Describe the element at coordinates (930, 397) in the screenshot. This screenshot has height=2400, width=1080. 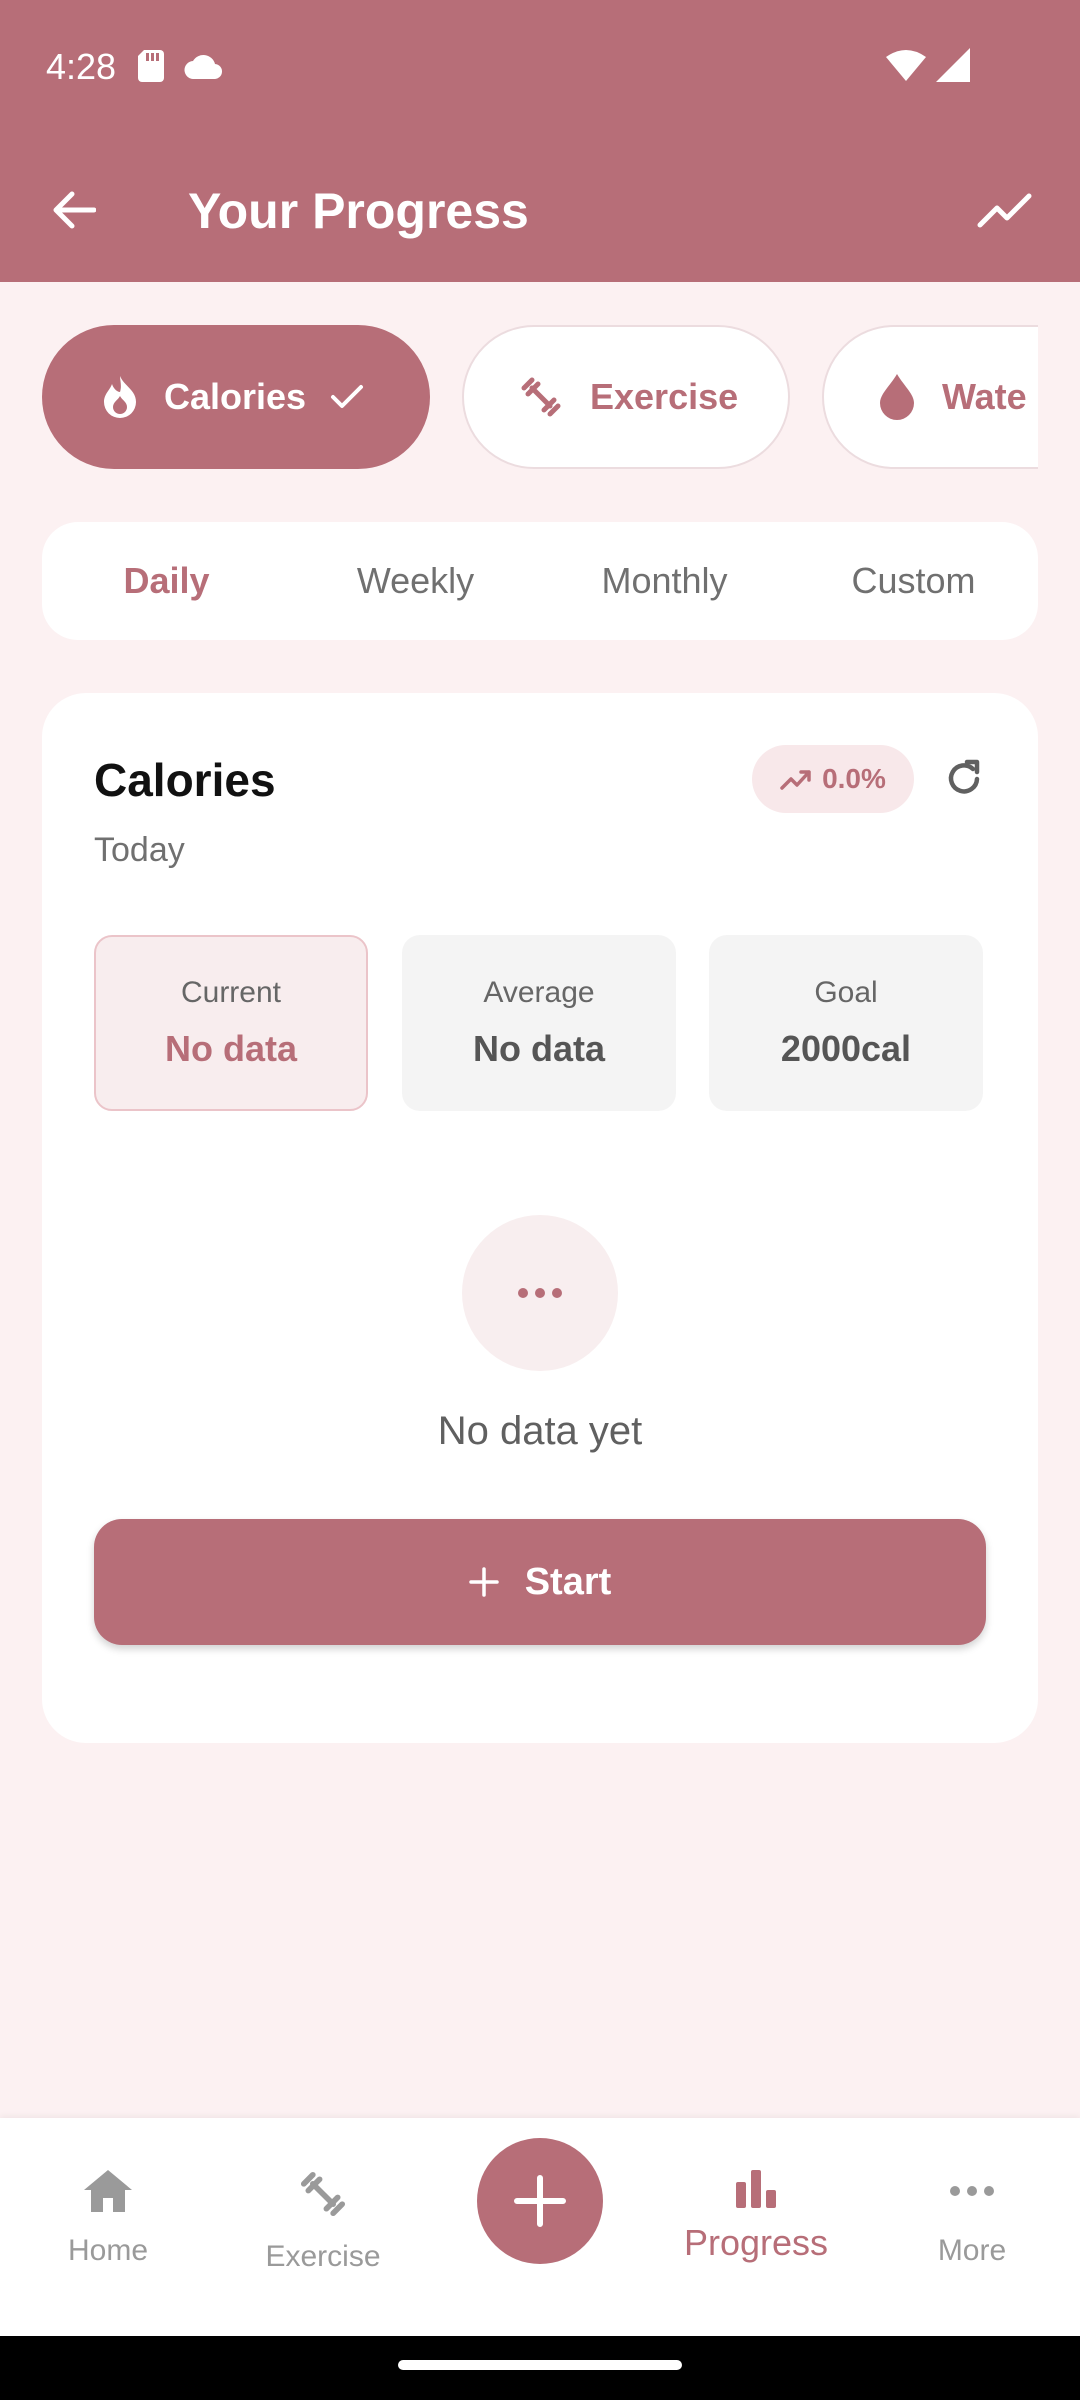
I see `chip-water: Wate` at that location.